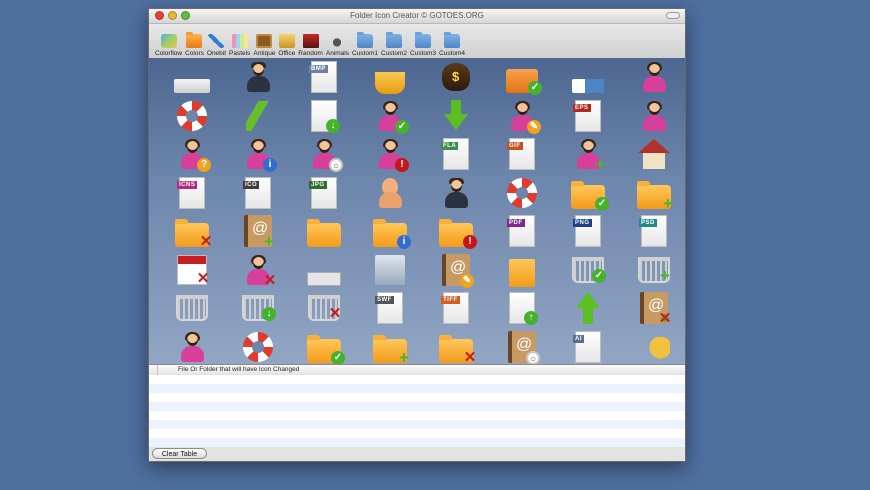 This screenshot has height=490, width=870. I want to click on icon-grid-cell: ICO, so click(258, 193).